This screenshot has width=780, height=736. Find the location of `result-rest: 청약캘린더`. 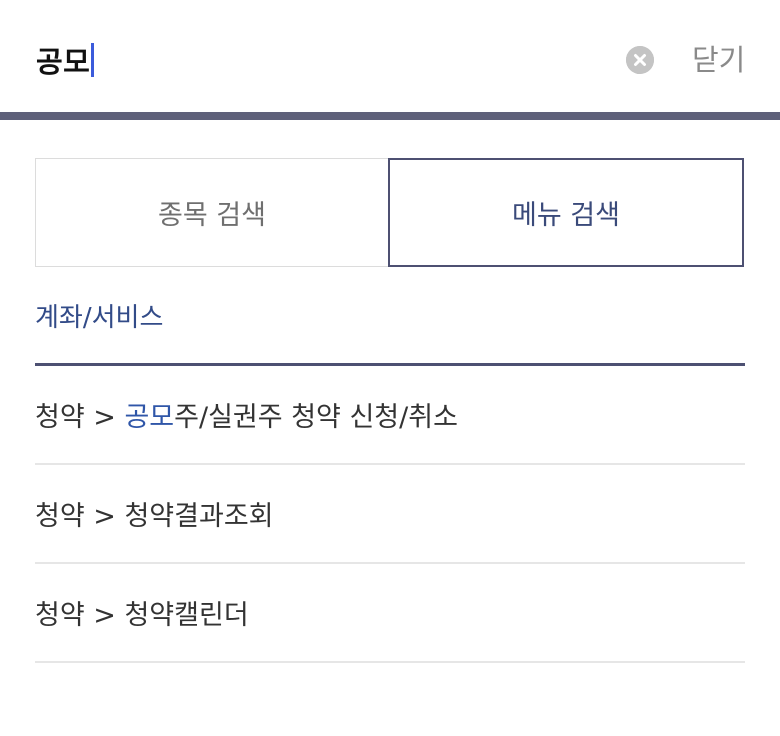

result-rest: 청약캘린더 is located at coordinates (186, 615).